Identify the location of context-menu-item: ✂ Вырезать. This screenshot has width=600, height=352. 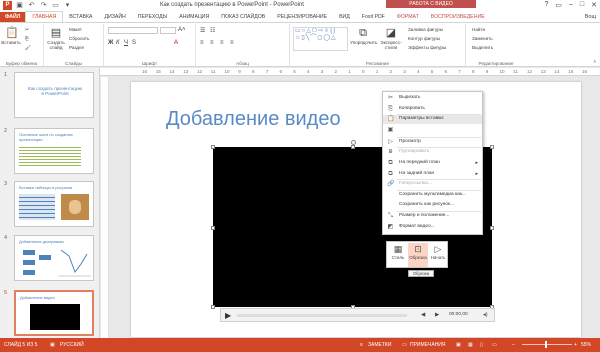
(432, 98).